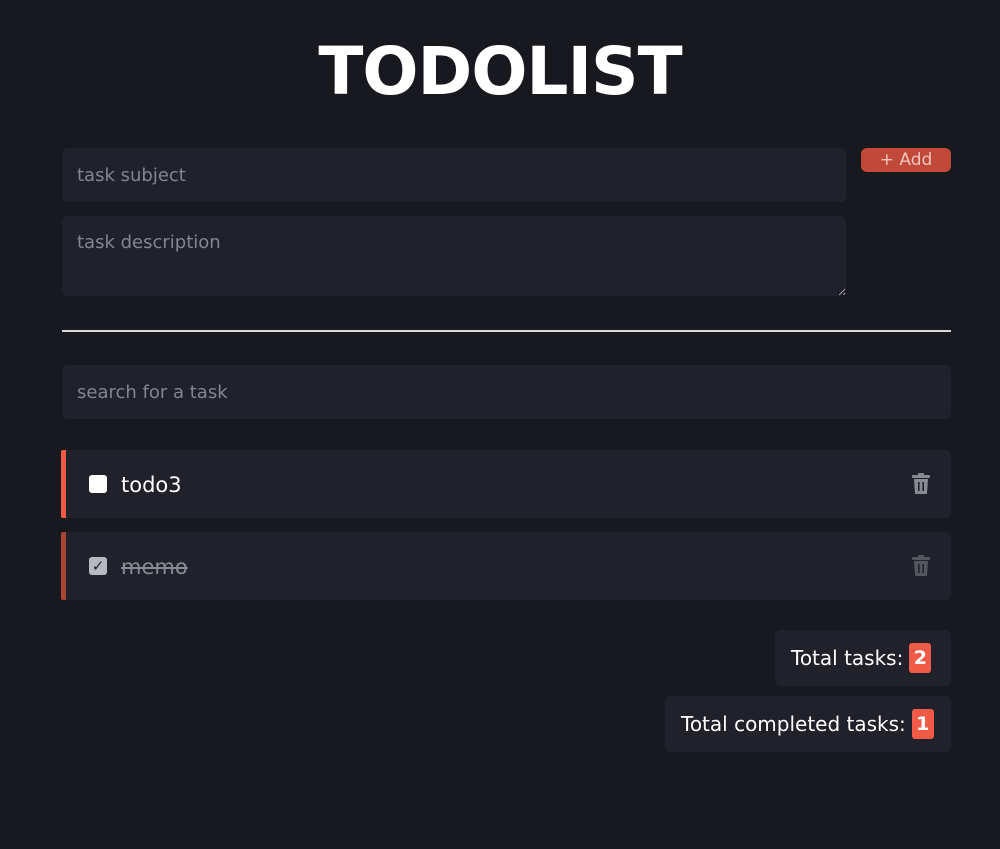  I want to click on check-icon: ✓, so click(98, 566).